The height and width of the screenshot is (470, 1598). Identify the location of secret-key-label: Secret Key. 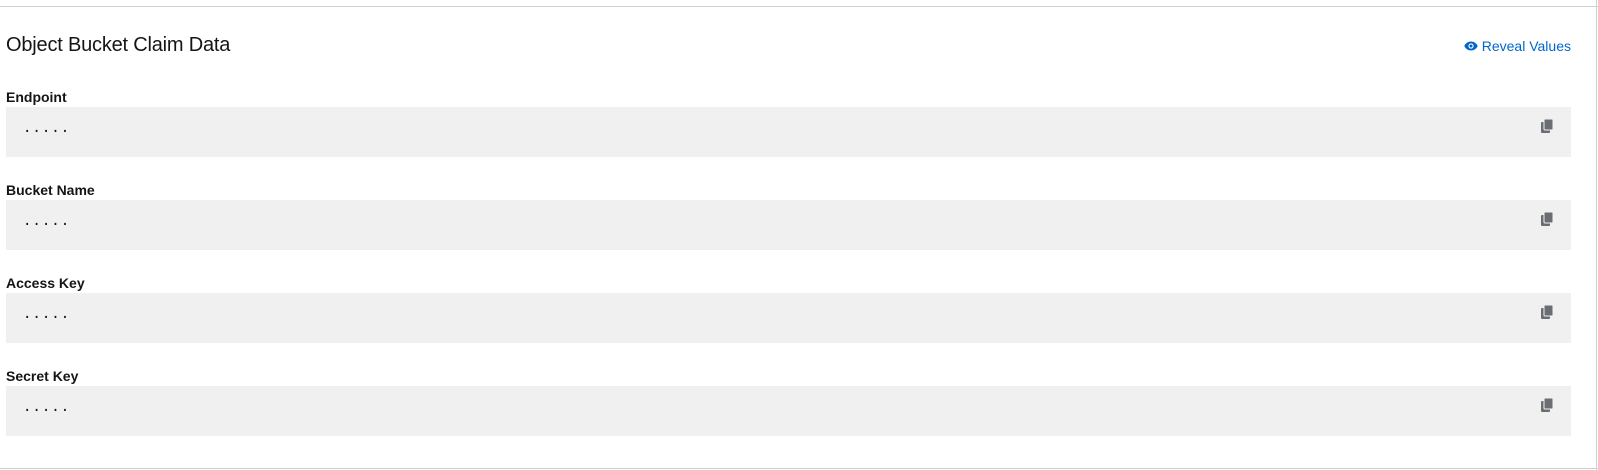
(42, 376).